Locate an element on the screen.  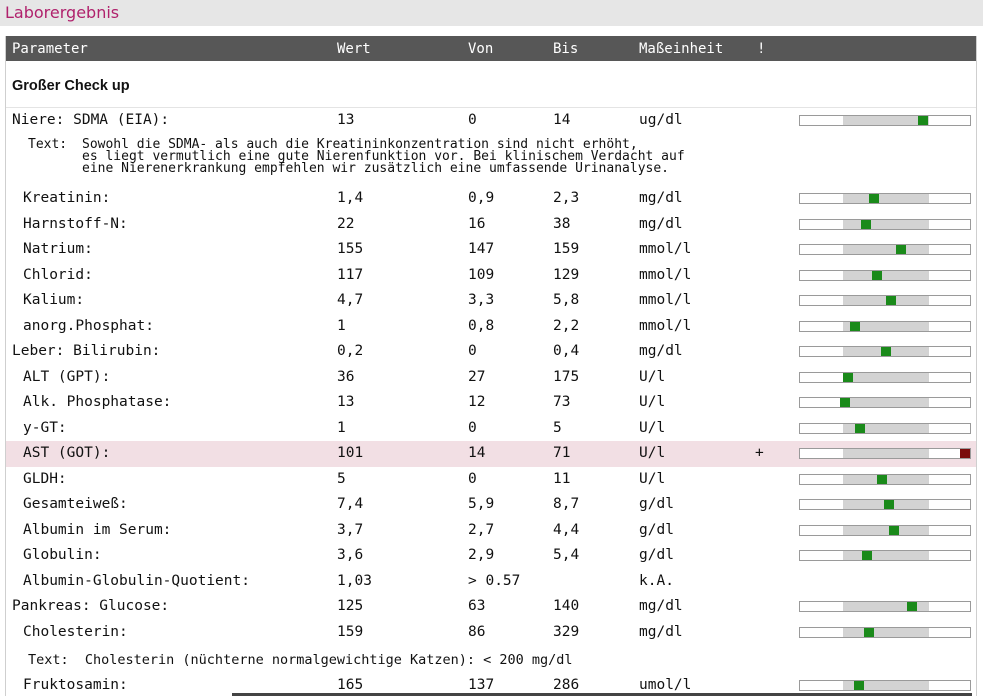
range-max: 2,2 is located at coordinates (566, 325).